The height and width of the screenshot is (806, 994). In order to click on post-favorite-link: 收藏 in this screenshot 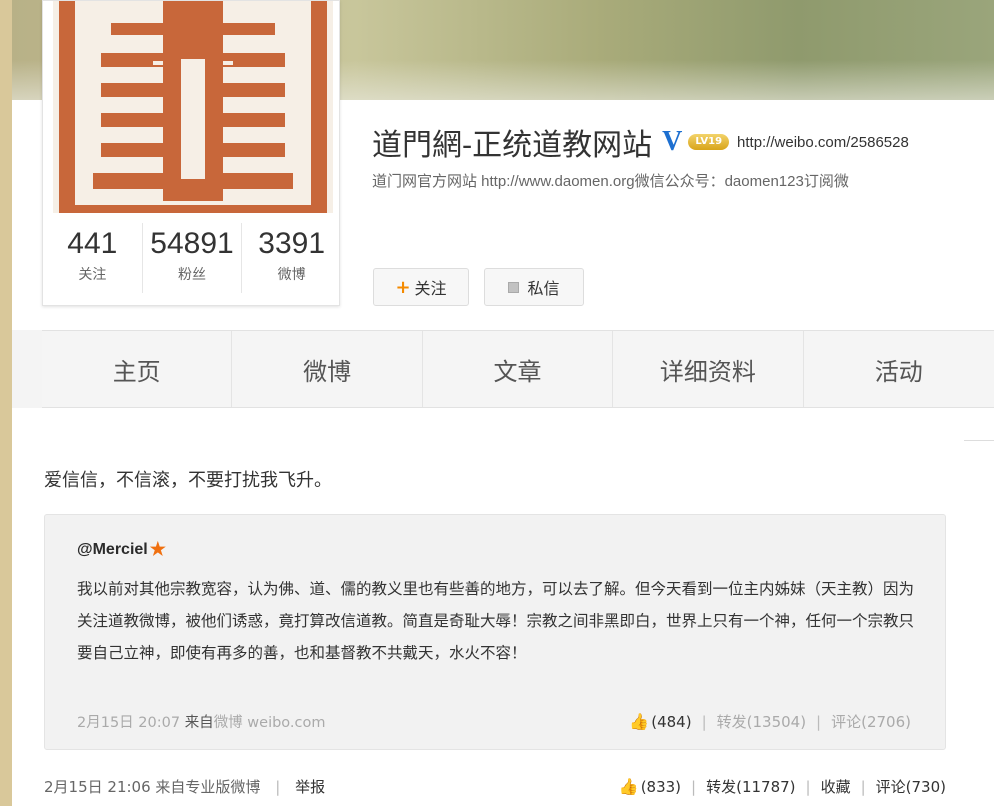, I will do `click(836, 786)`.